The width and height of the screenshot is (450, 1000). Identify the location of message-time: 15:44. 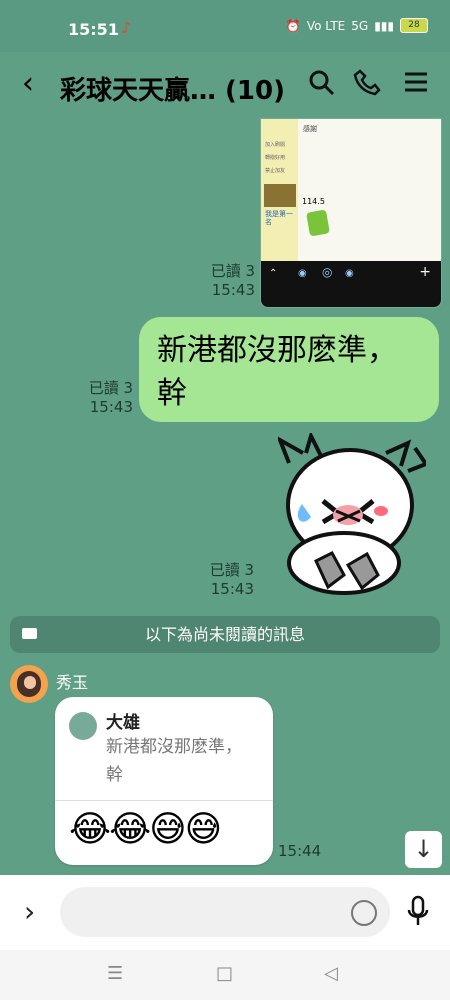
(300, 851).